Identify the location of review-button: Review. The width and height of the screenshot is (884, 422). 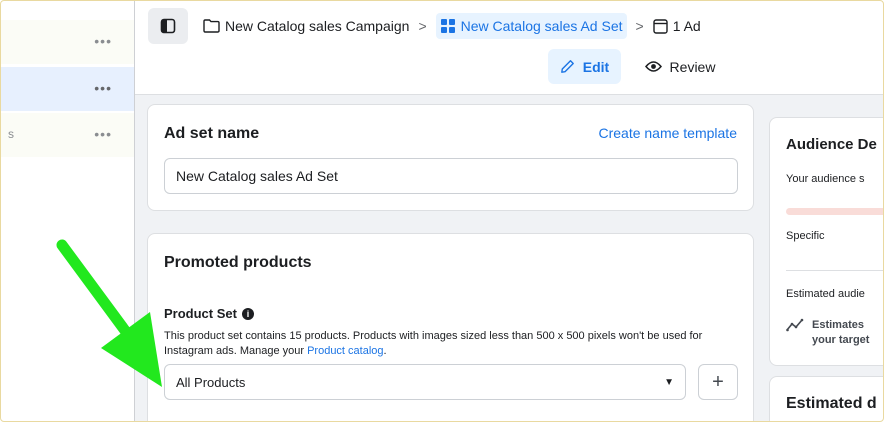
(680, 66).